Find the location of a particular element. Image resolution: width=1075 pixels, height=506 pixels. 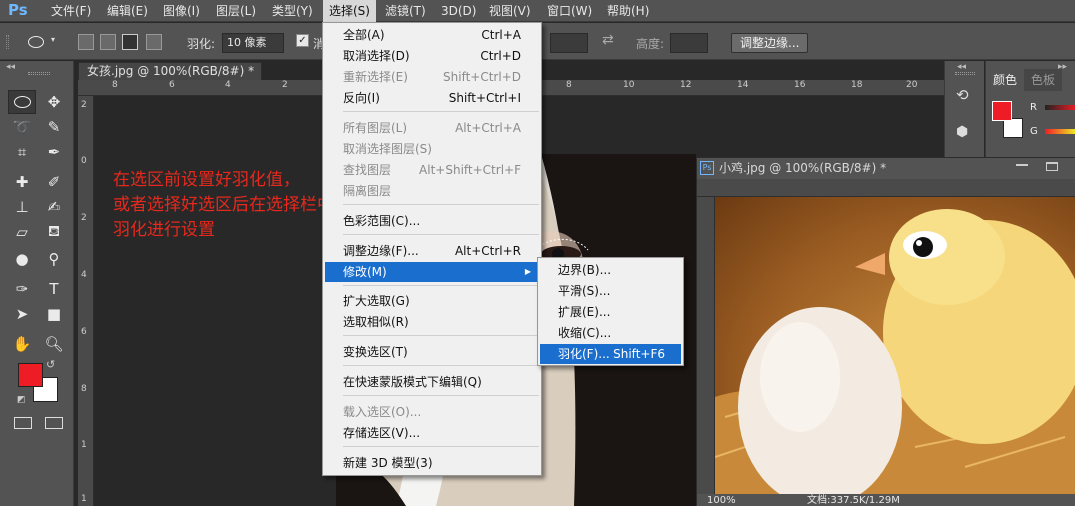

zoom-level: 100% is located at coordinates (721, 500).